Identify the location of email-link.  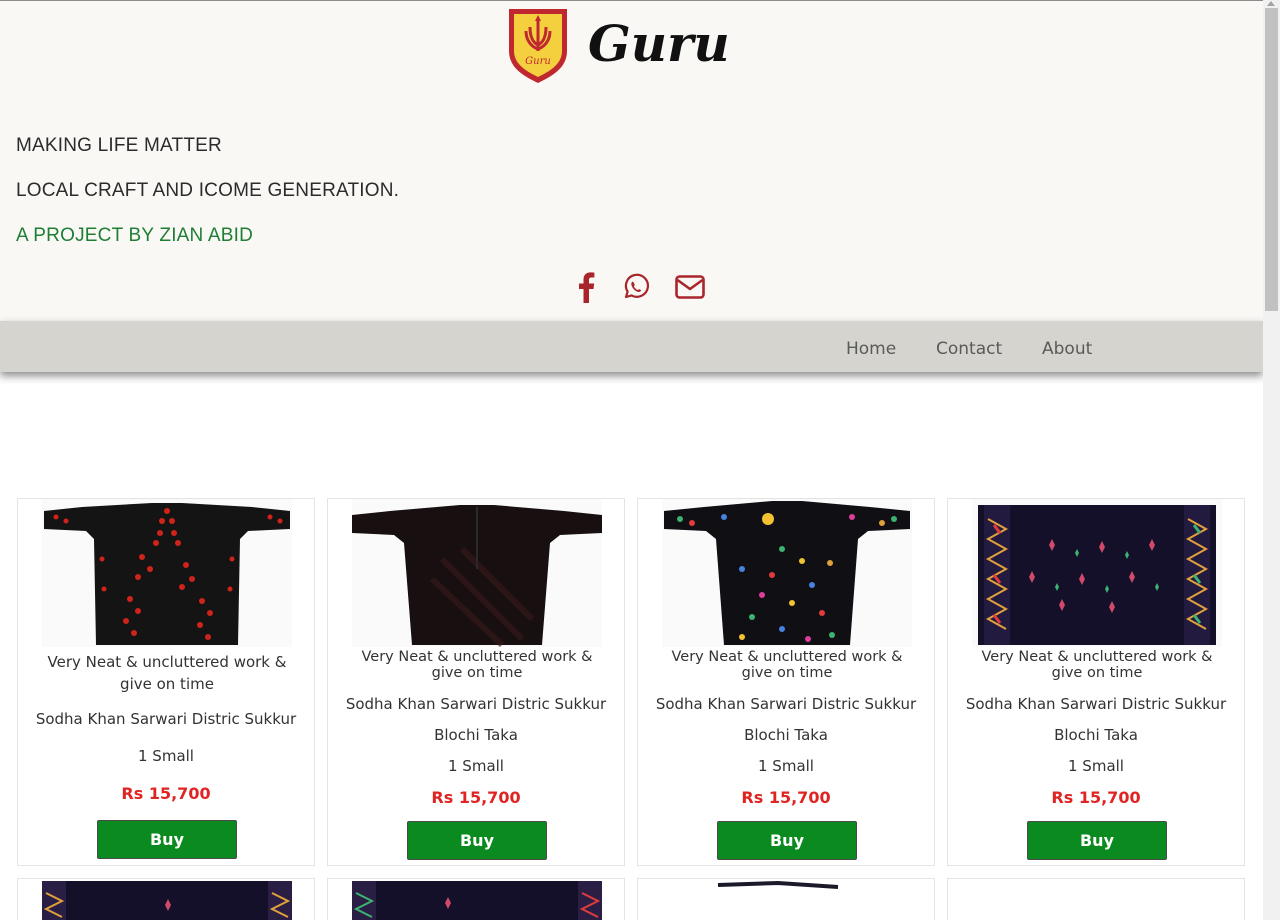
(690, 287).